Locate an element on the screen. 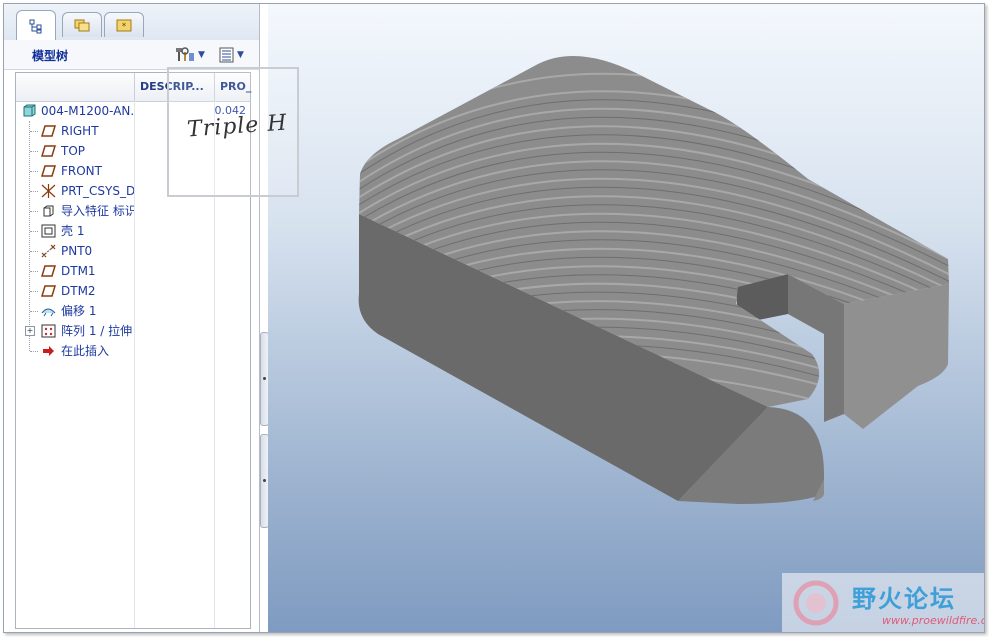 Image resolution: width=989 pixels, height=637 pixels. forum-url: www.proewildfire.cn is located at coordinates (933, 620).